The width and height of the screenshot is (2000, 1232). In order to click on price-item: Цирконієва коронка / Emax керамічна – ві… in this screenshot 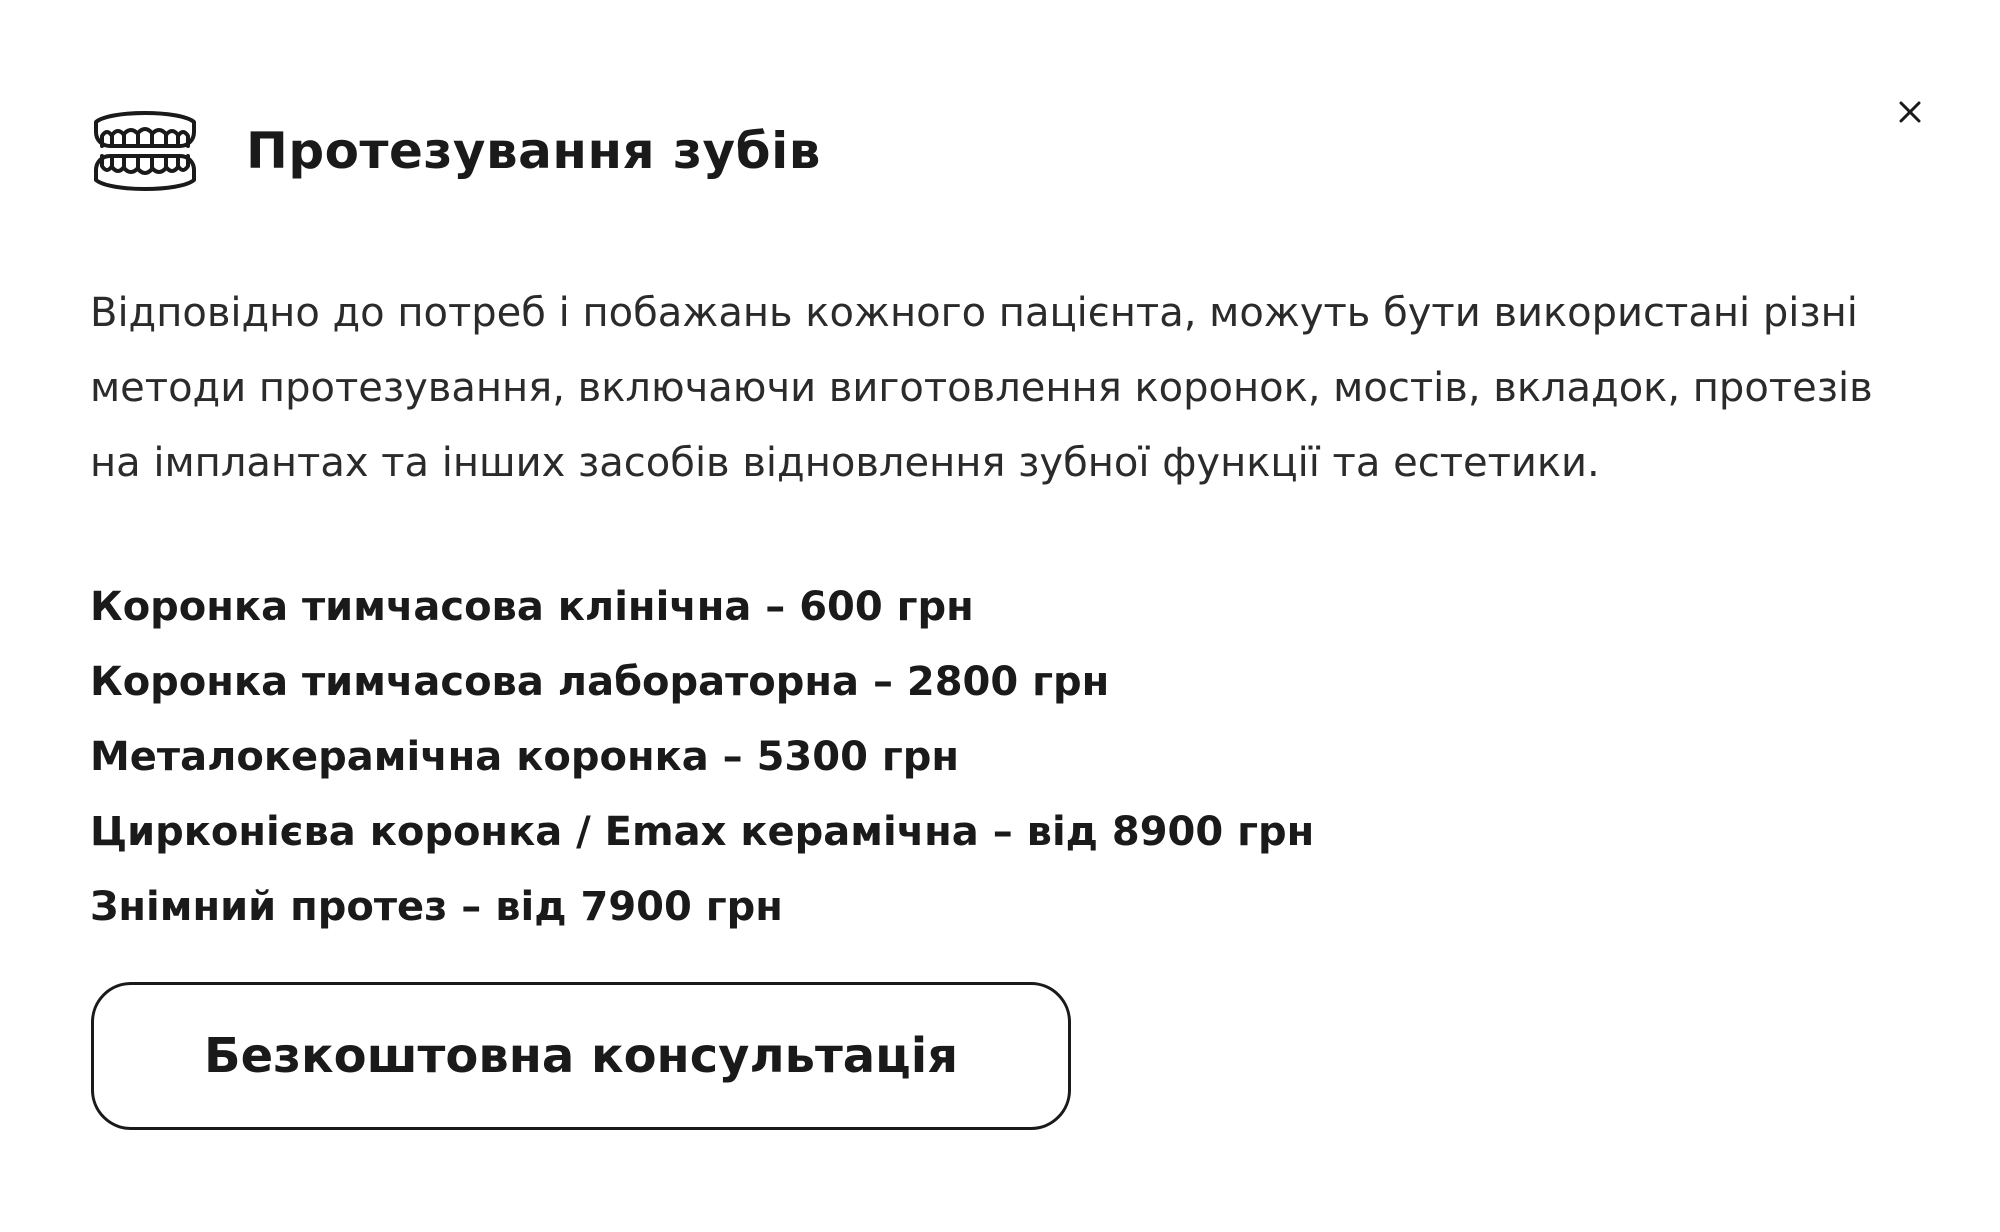, I will do `click(702, 832)`.